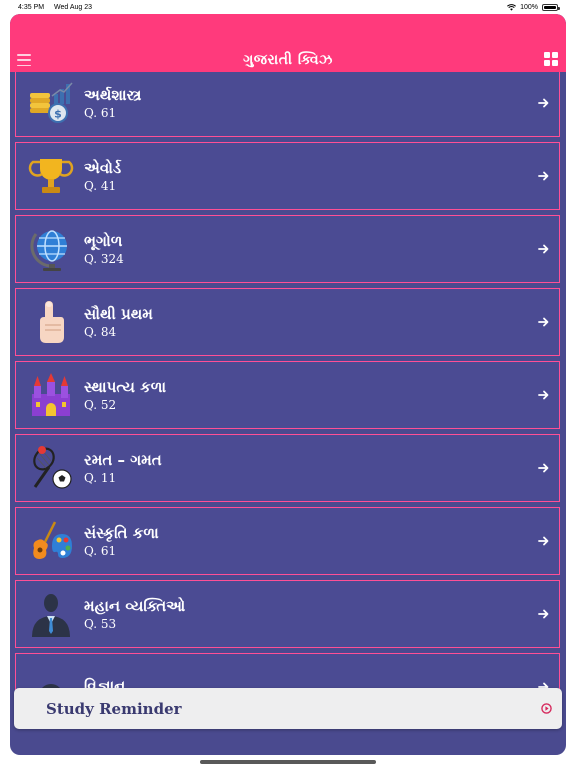 This screenshot has width=576, height=768. Describe the element at coordinates (125, 386) in the screenshot. I see `category-title: સ્થાપત્ય કળા` at that location.